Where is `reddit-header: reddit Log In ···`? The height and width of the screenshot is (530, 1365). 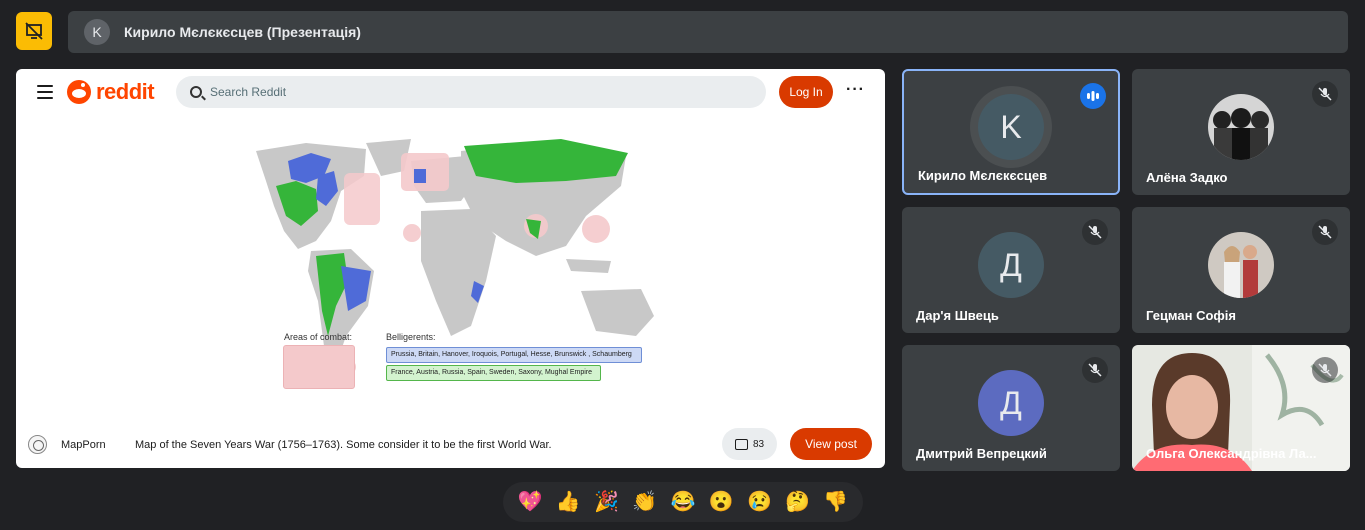
reddit-header: reddit Log In ··· is located at coordinates (450, 92).